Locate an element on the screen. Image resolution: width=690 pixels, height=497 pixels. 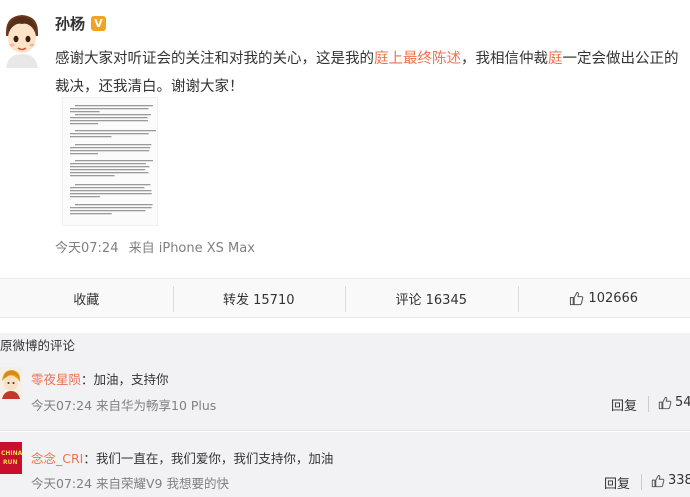
comment-meta: 今天07:24 来自华为畅享10 Plus is located at coordinates (124, 405).